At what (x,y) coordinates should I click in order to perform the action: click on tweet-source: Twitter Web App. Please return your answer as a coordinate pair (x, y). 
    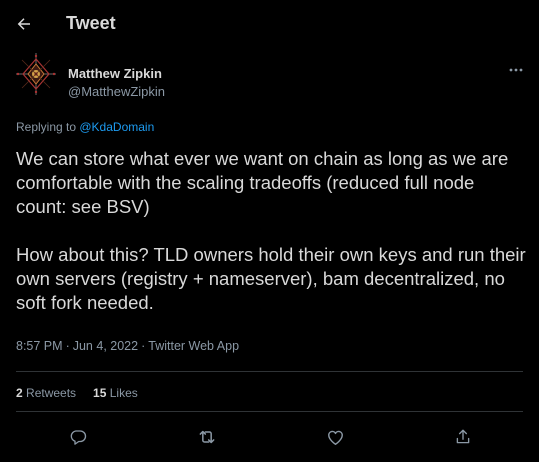
    Looking at the image, I should click on (193, 346).